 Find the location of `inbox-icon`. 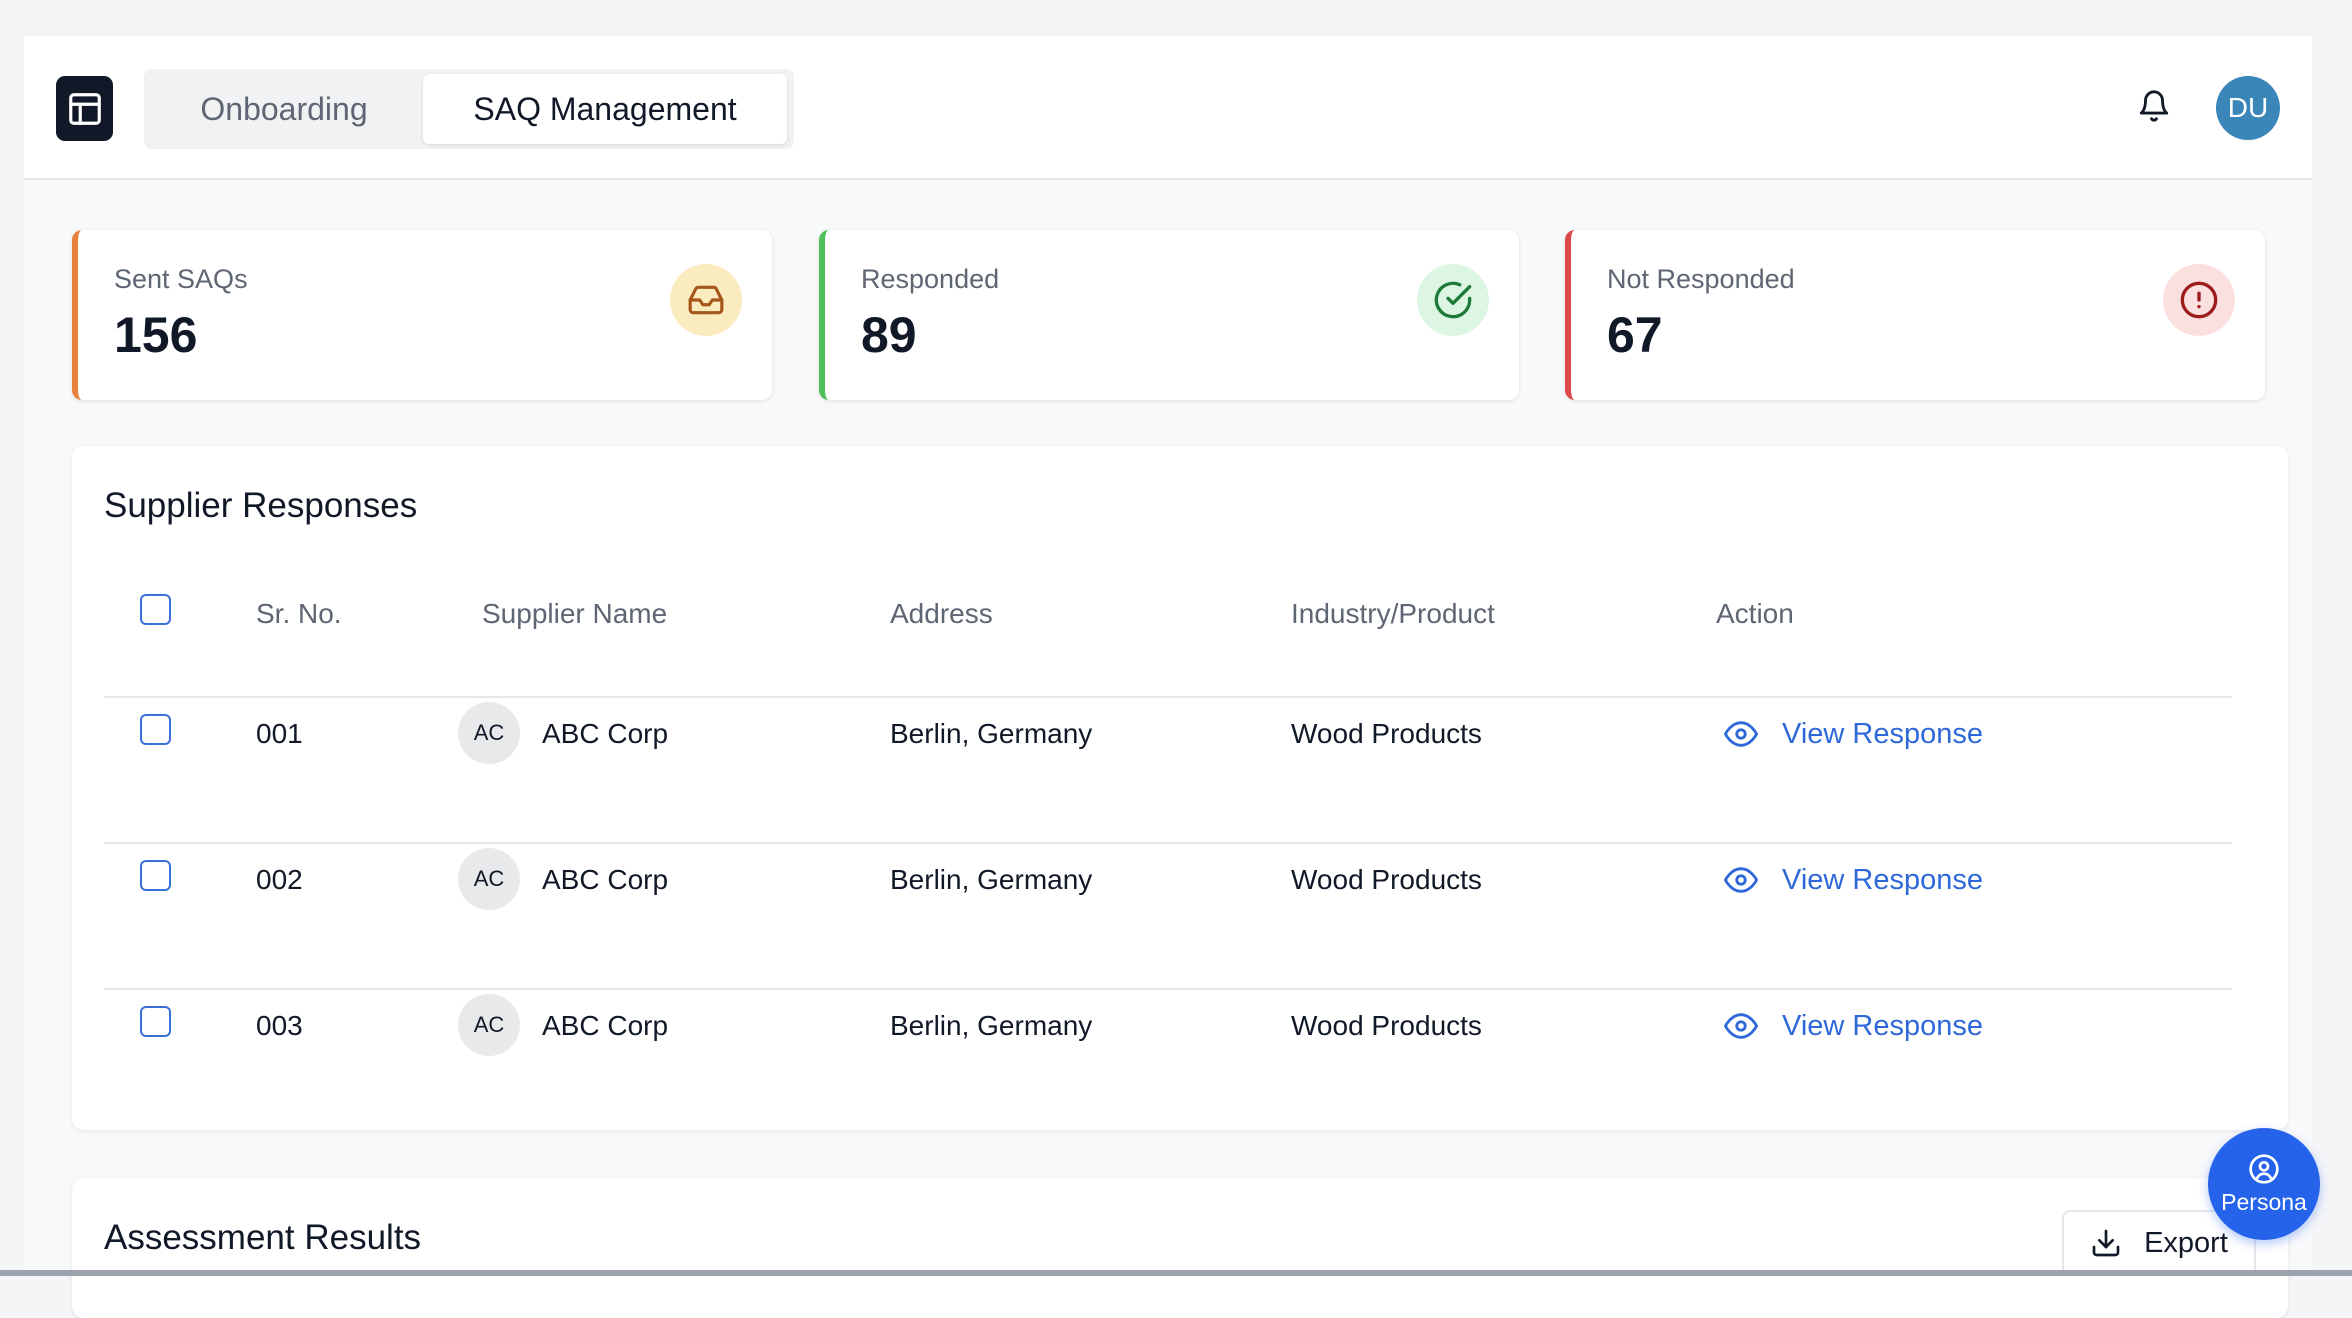

inbox-icon is located at coordinates (706, 300).